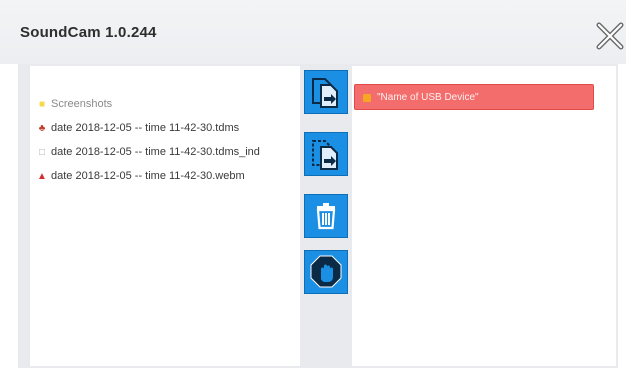 The width and height of the screenshot is (626, 372). I want to click on stop-hand-icon, so click(326, 271).